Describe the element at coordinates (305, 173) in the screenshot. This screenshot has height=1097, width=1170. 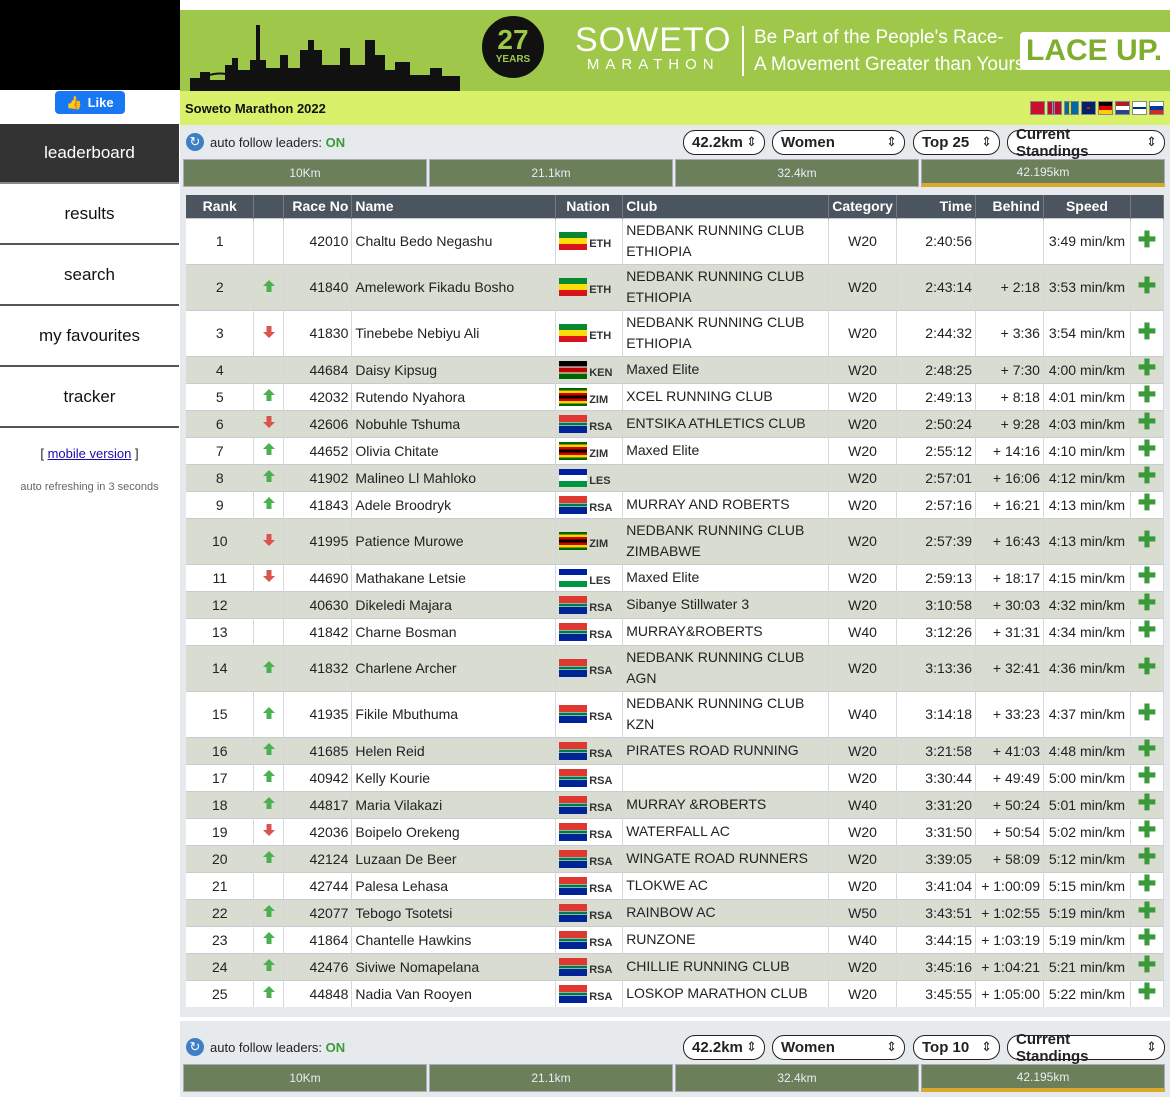
I see `tab-10km: 10Km` at that location.